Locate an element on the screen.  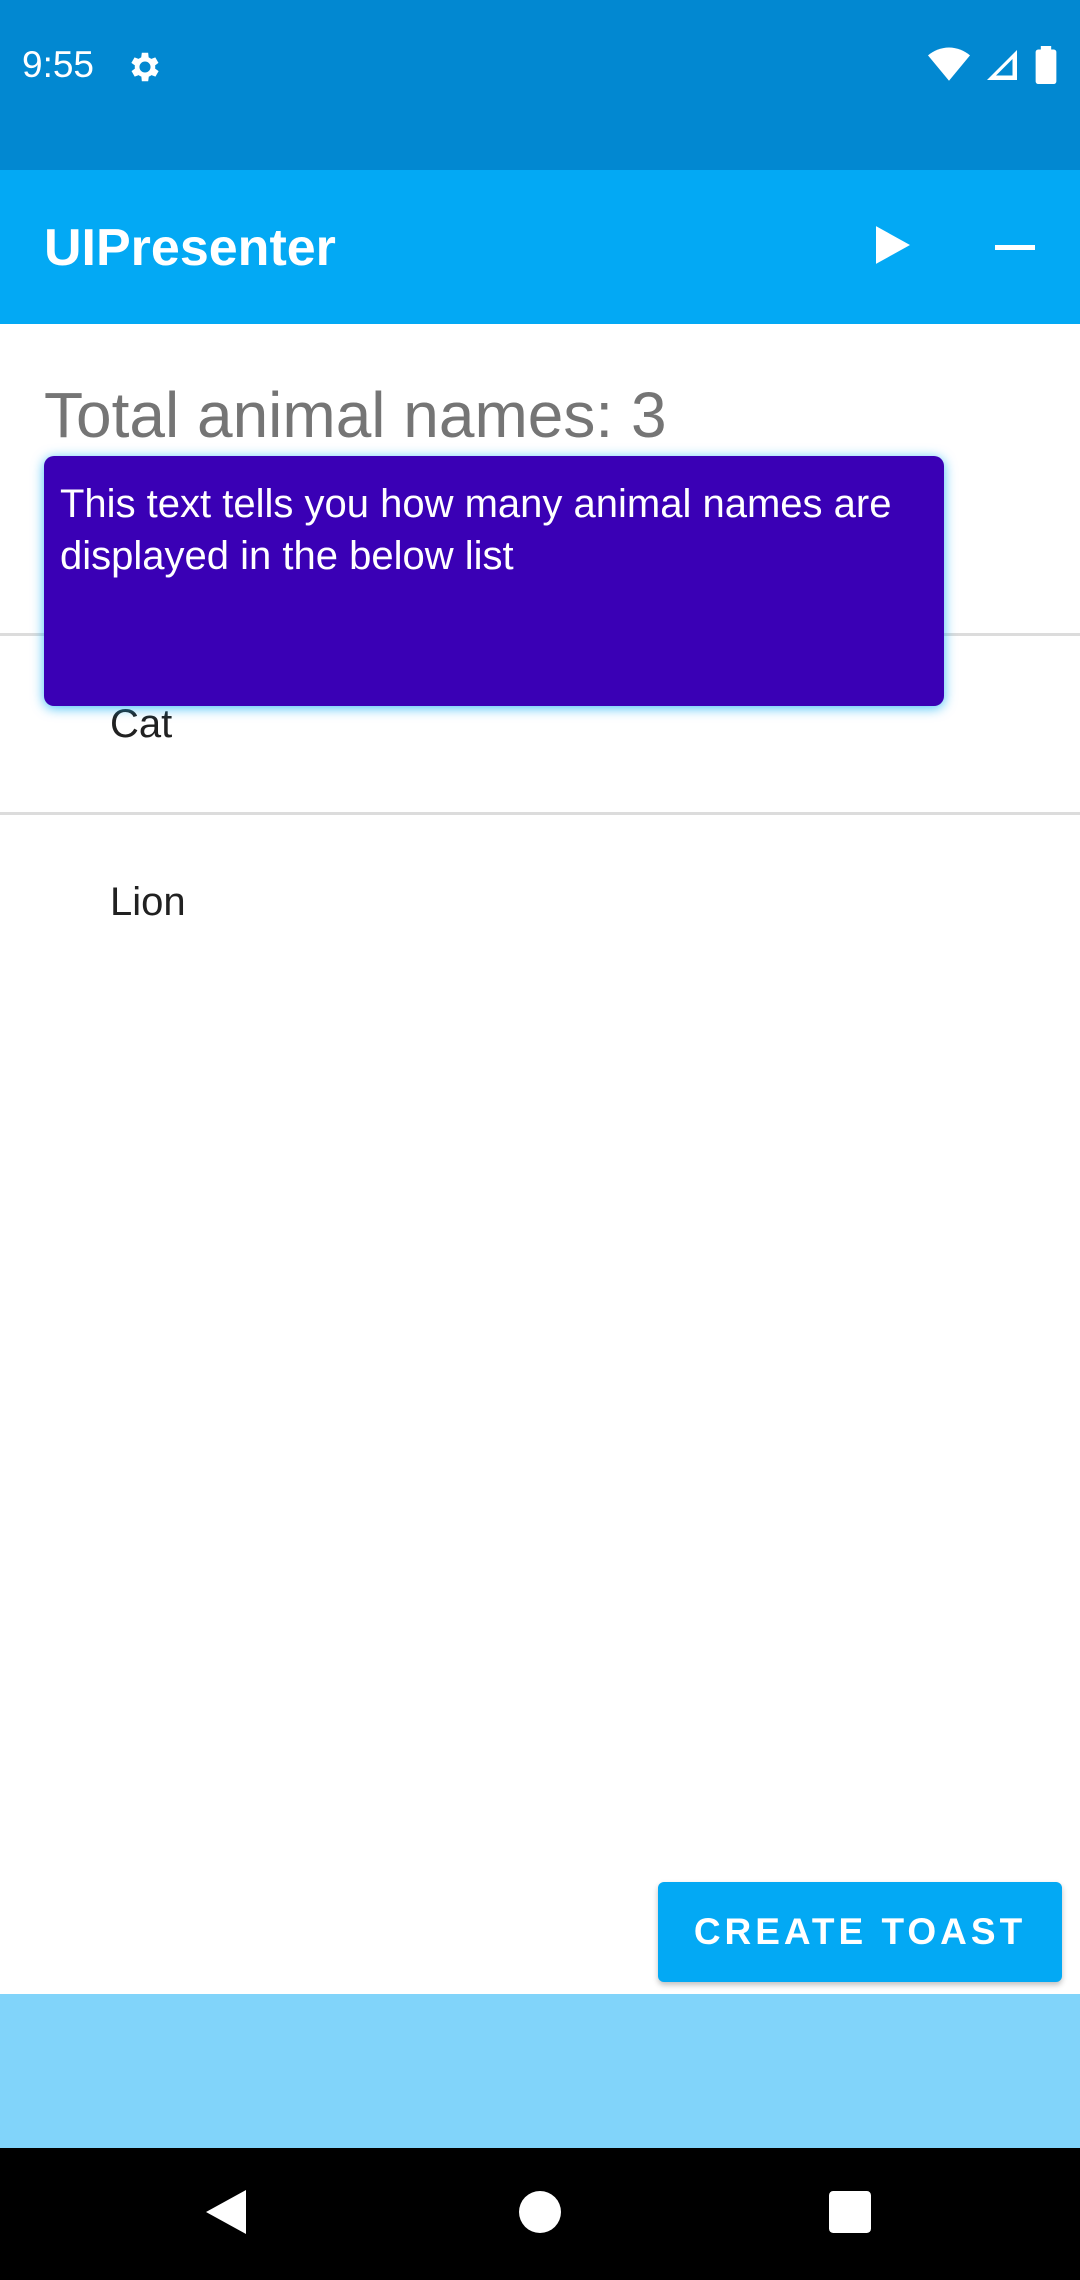
minus-button is located at coordinates (1015, 247).